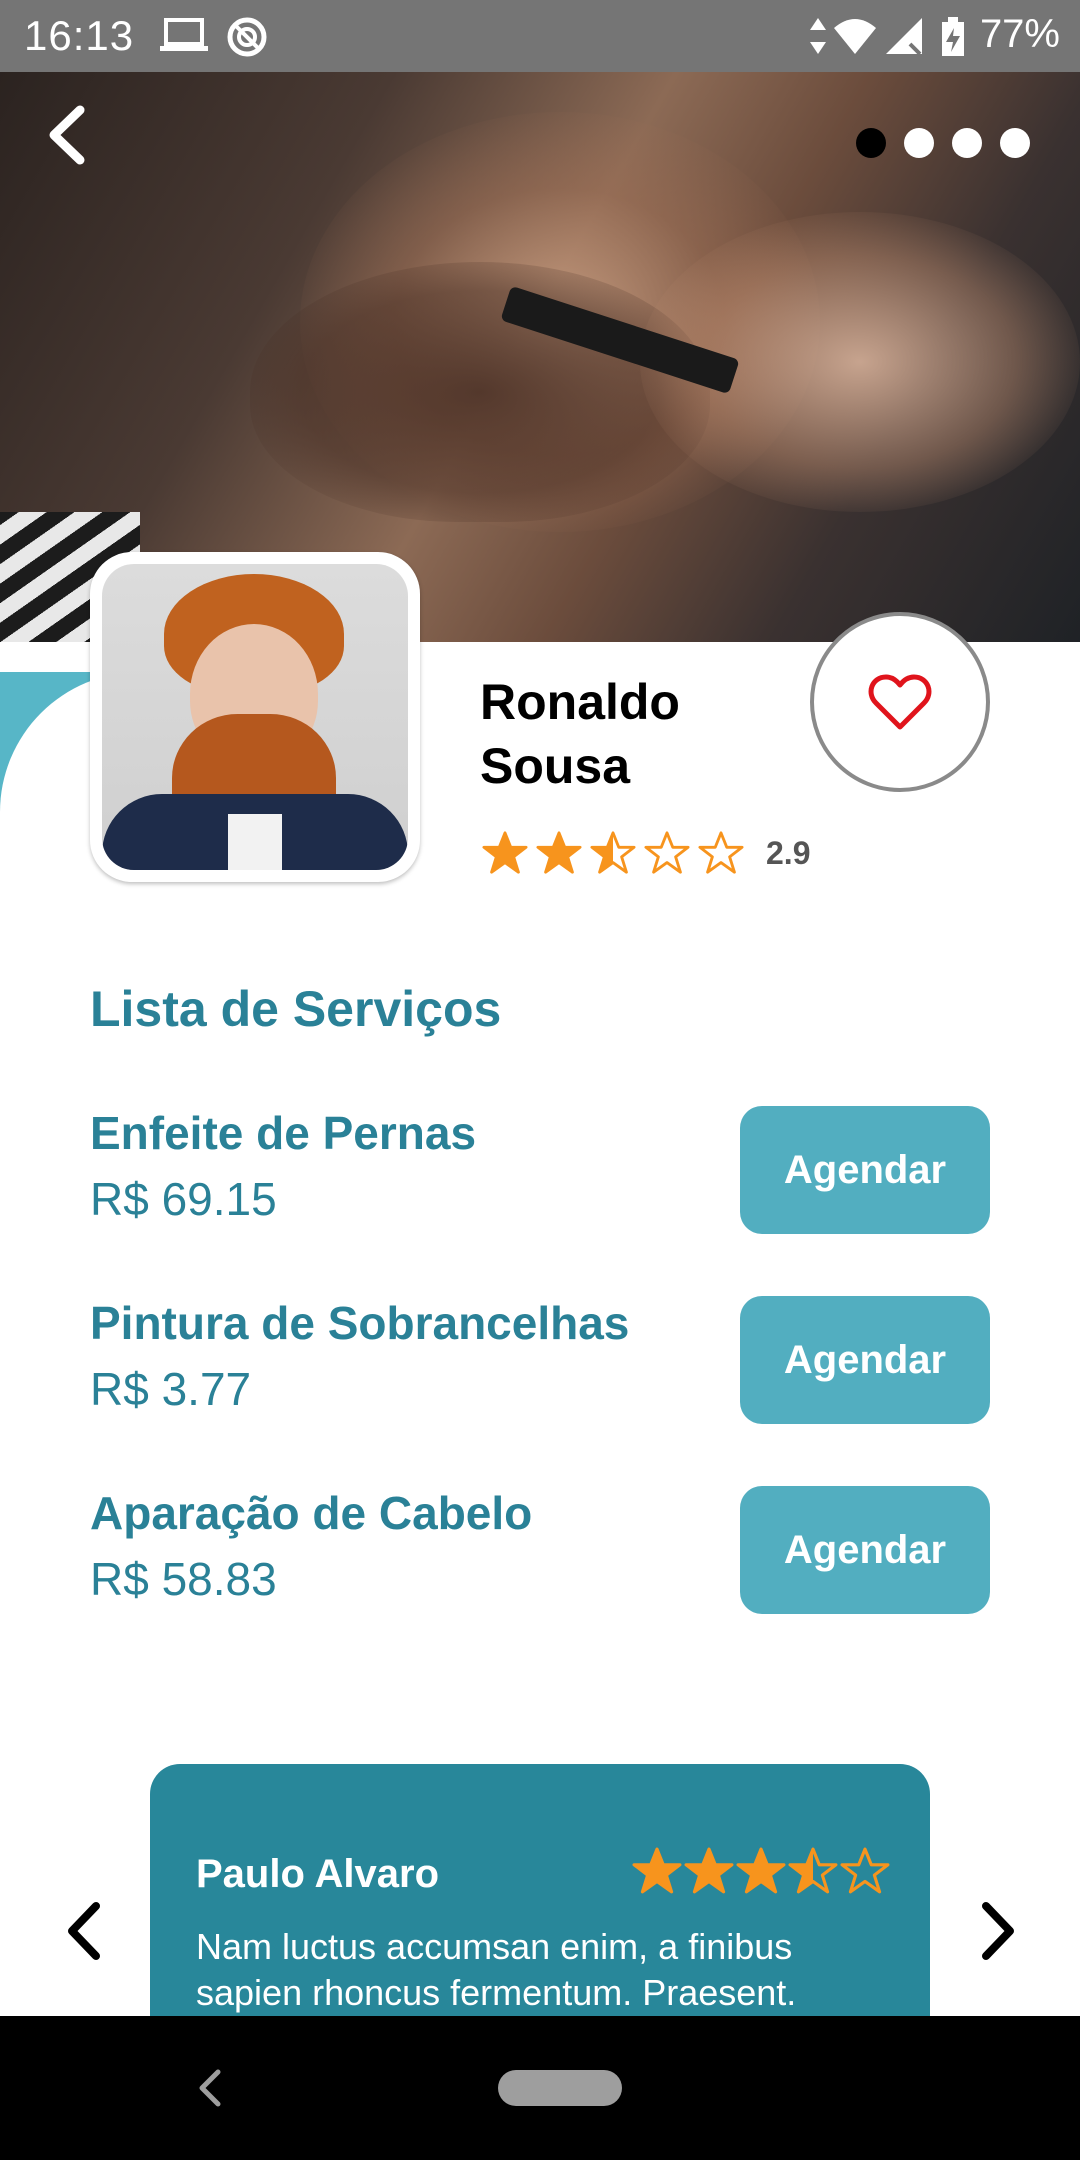  What do you see at coordinates (360, 1323) in the screenshot?
I see `service-name: Pintura de Sobrancelhas` at bounding box center [360, 1323].